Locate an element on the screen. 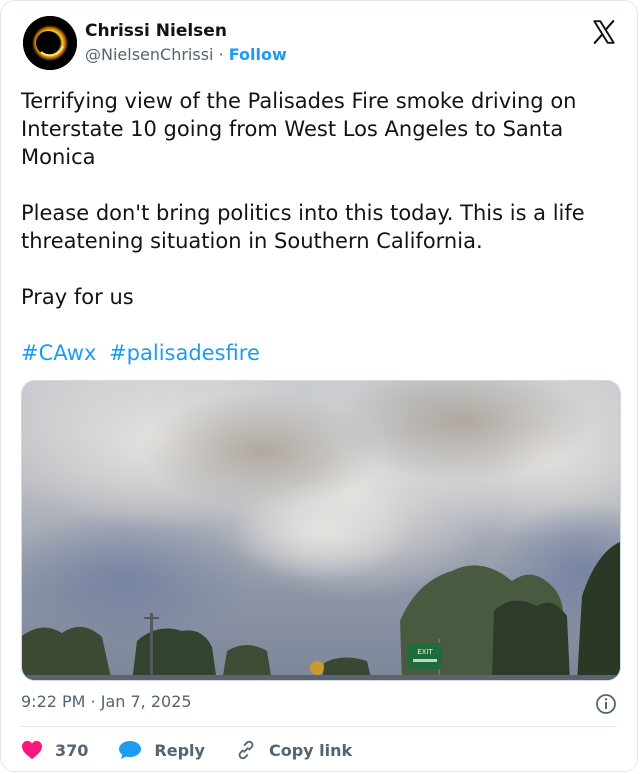  follow-button: Follow is located at coordinates (258, 54).